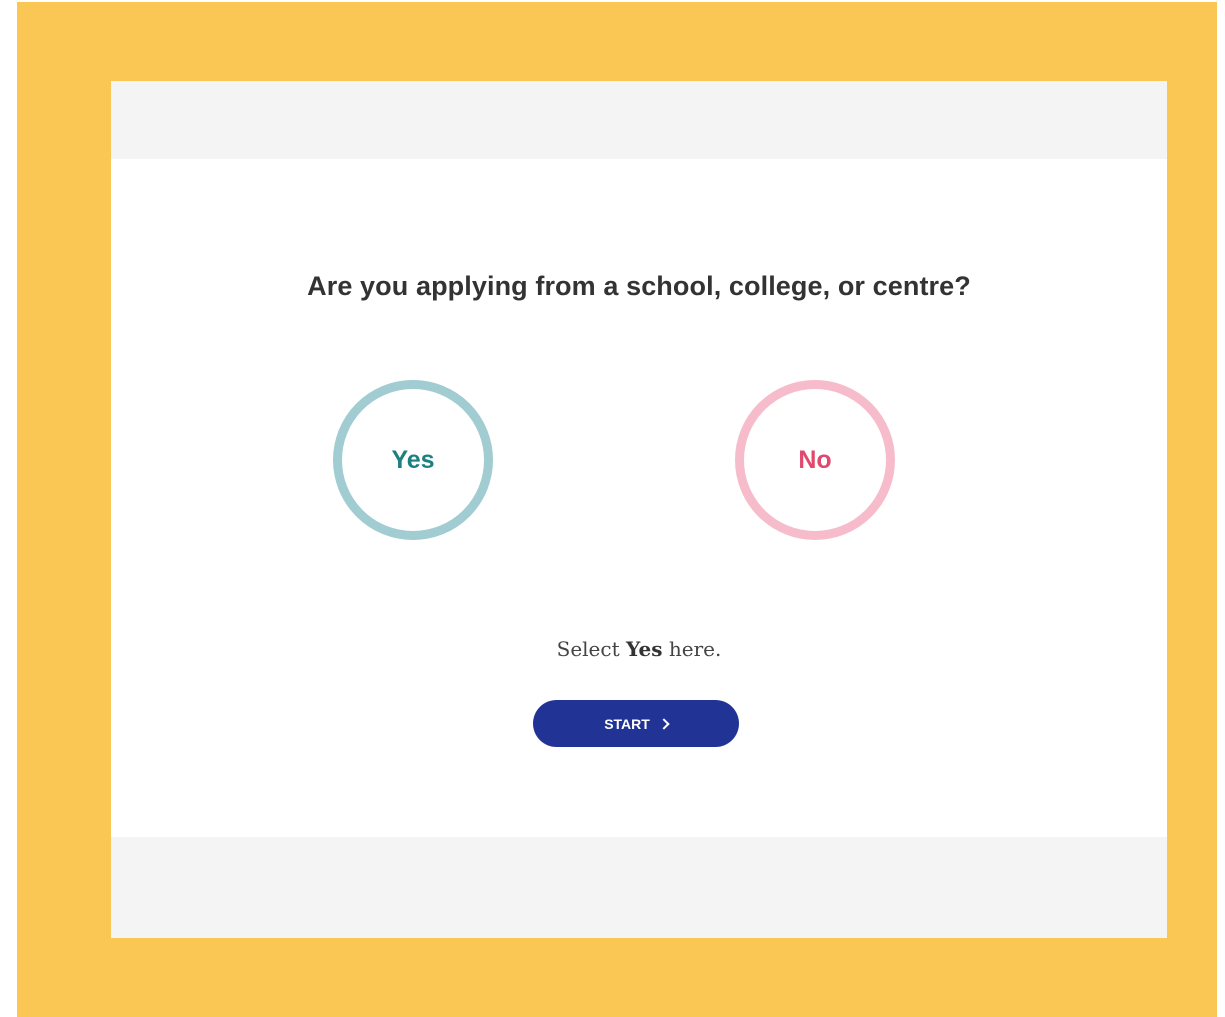 The image size is (1225, 1017). What do you see at coordinates (639, 120) in the screenshot?
I see `header-band` at bounding box center [639, 120].